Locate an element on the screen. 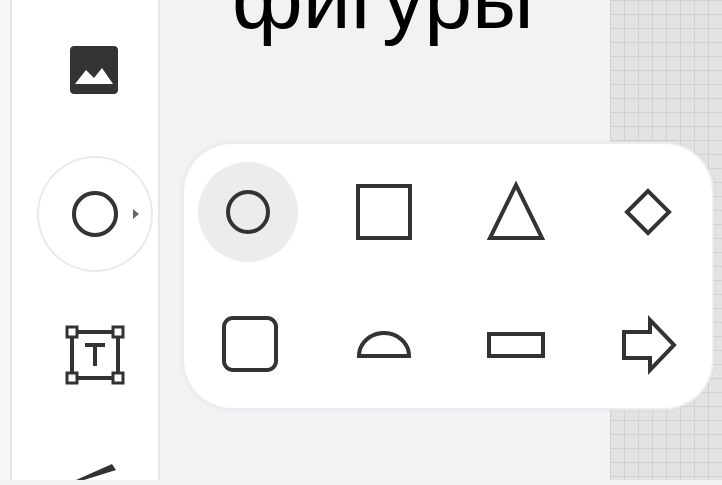 Image resolution: width=722 pixels, height=485 pixels. rounded-square-icon is located at coordinates (250, 344).